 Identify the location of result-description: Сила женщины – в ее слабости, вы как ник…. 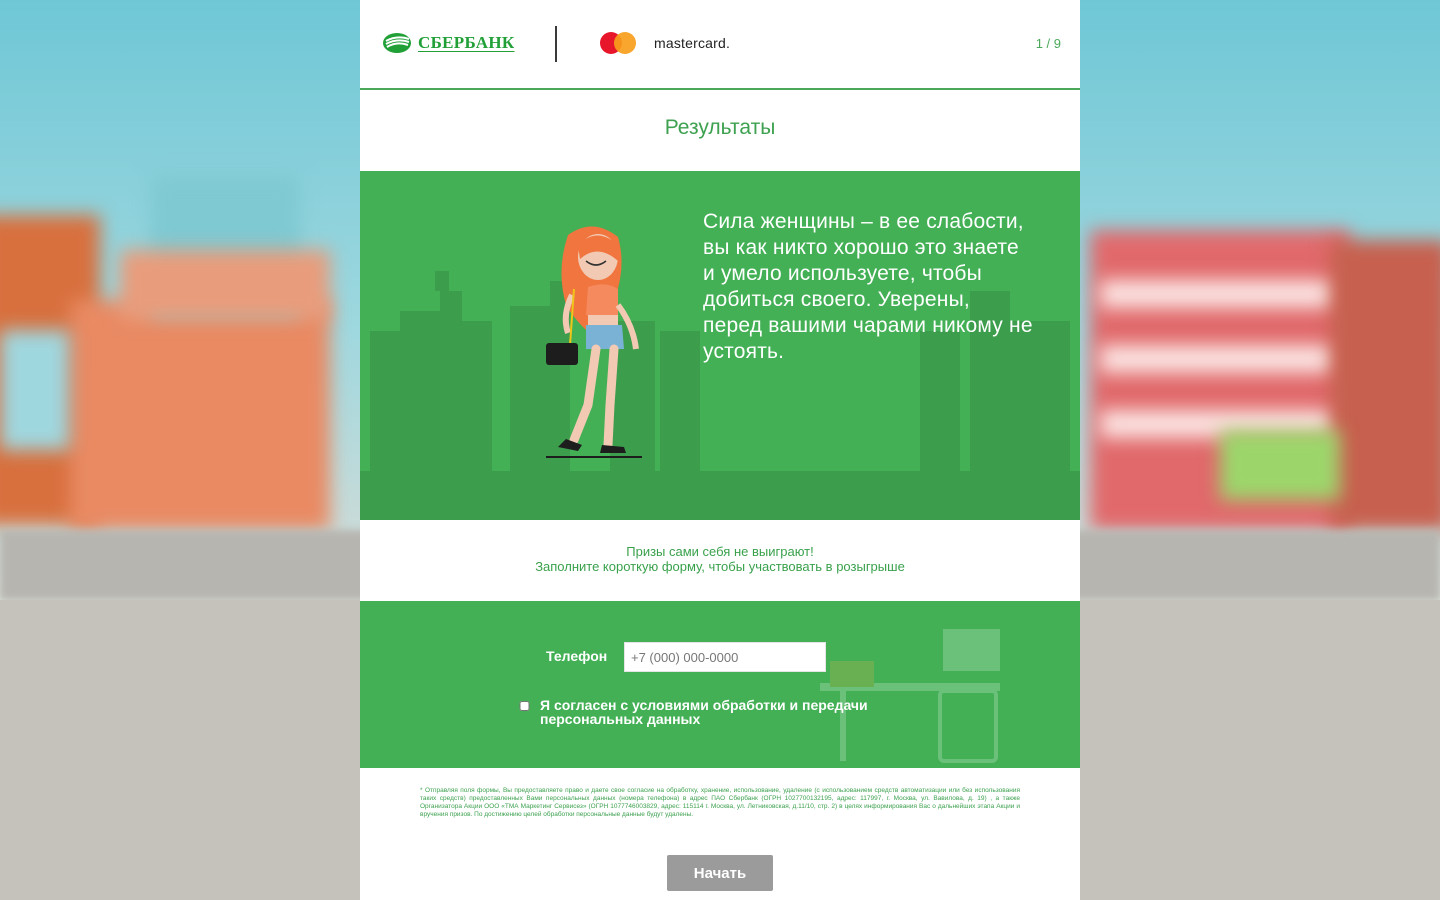
(868, 286).